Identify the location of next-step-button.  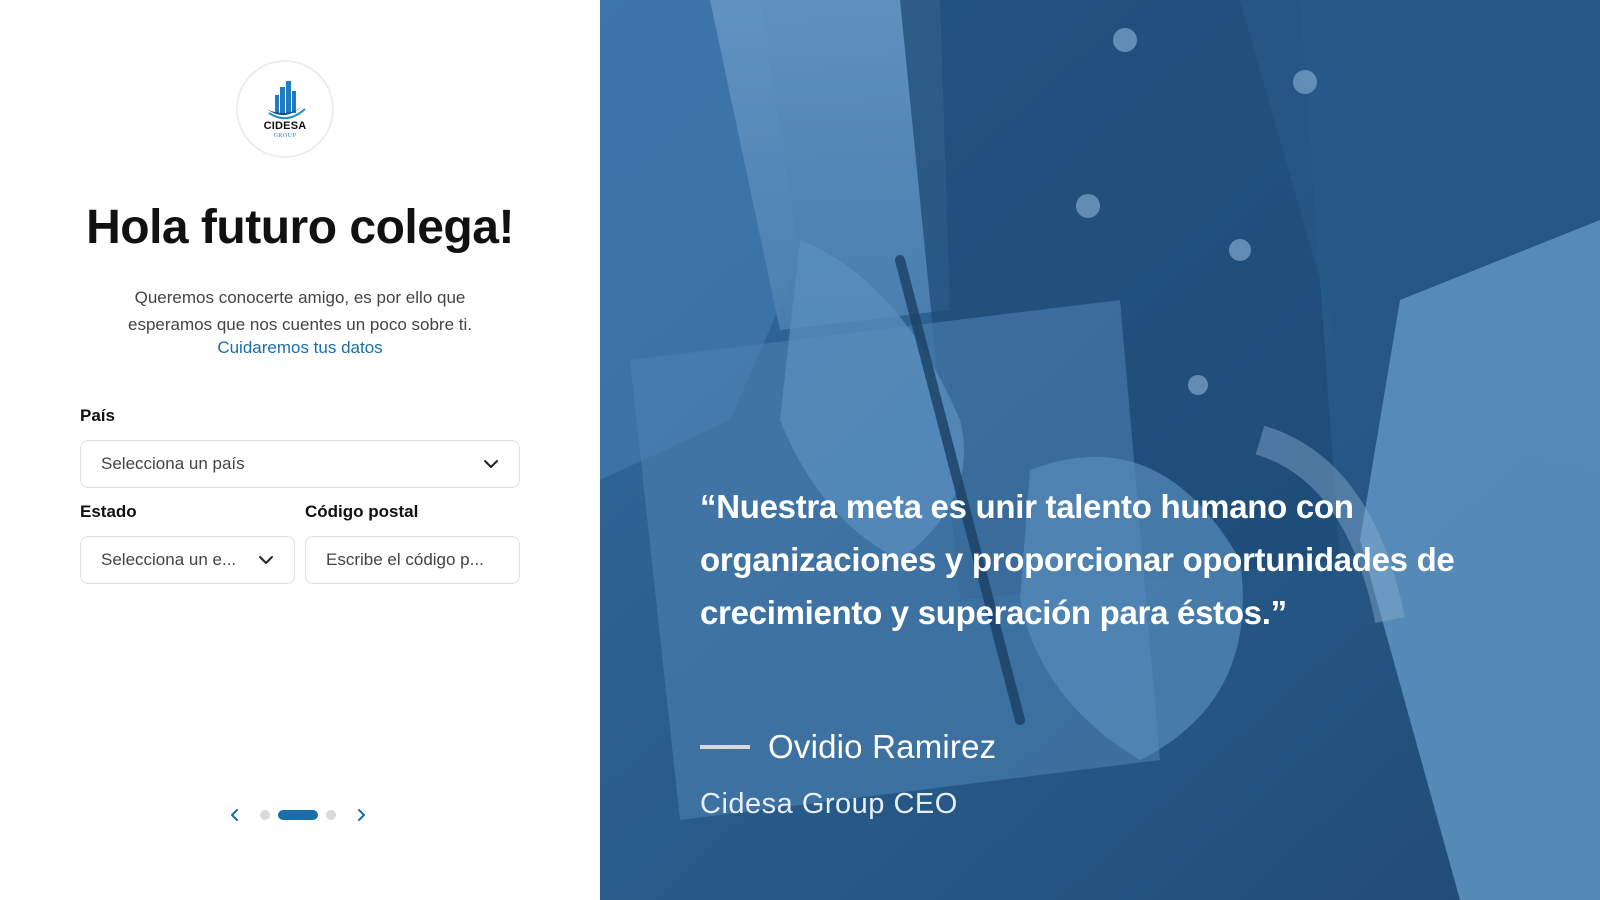
(361, 815).